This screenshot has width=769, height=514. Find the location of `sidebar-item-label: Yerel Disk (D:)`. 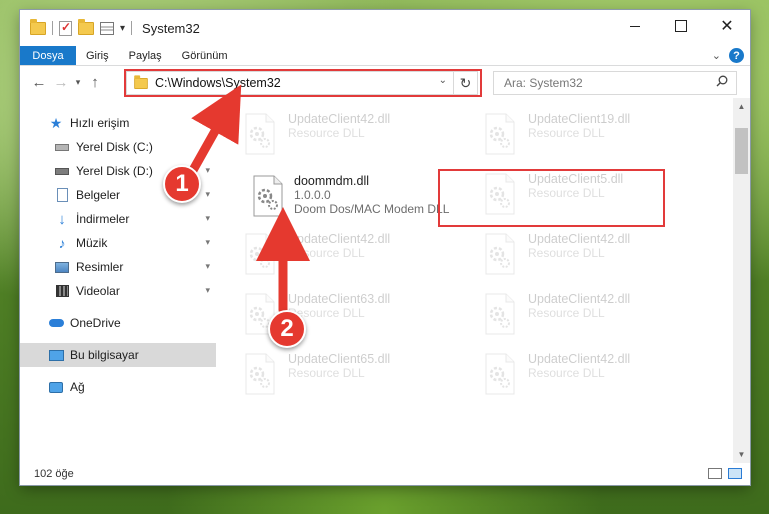

sidebar-item-label: Yerel Disk (D:) is located at coordinates (114, 171).